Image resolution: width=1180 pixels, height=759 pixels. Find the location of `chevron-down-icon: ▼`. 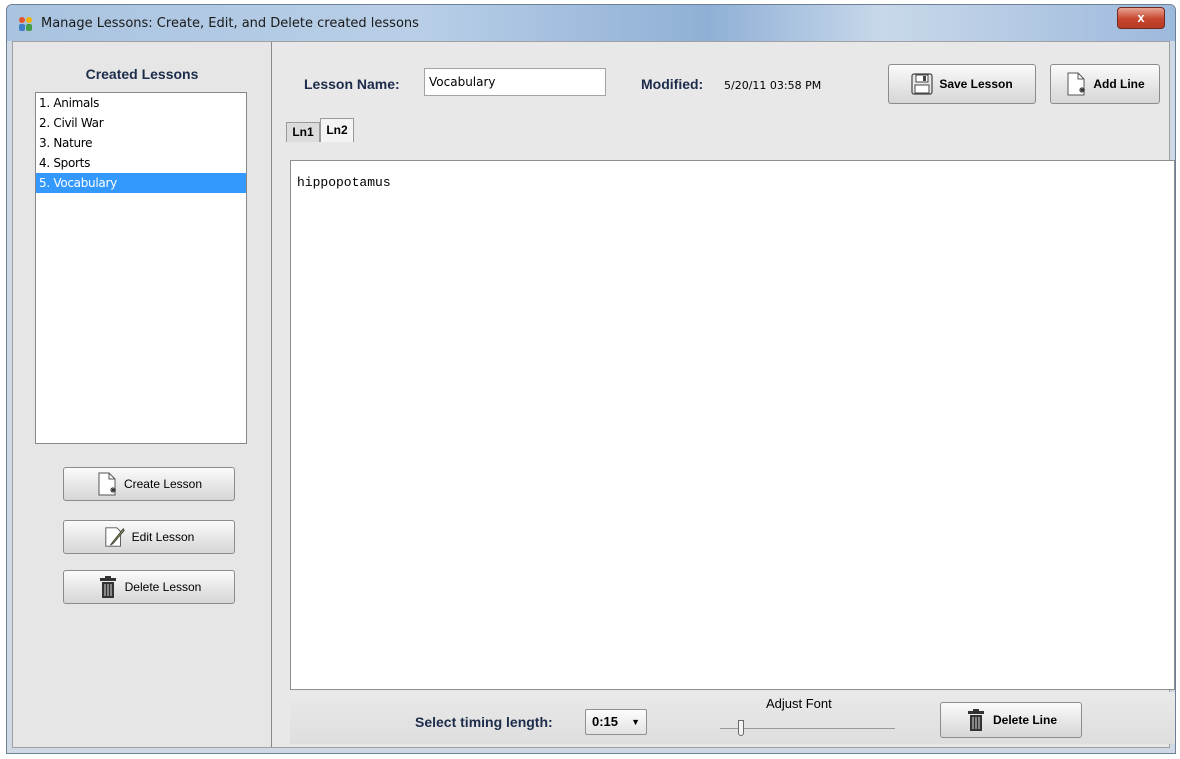

chevron-down-icon: ▼ is located at coordinates (635, 722).